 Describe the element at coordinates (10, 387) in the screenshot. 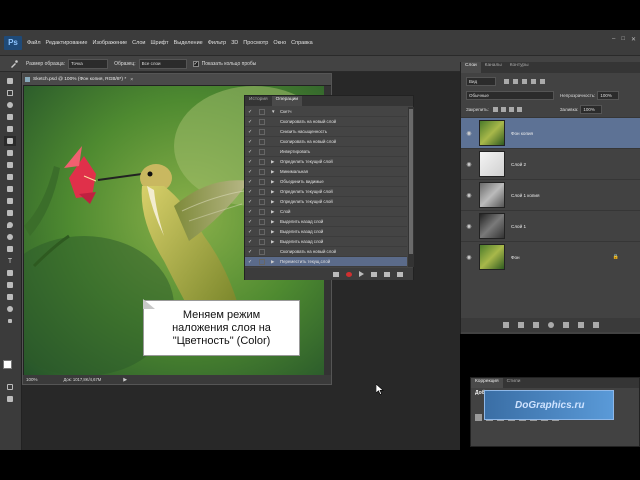

I see `quick-mask-icon` at that location.